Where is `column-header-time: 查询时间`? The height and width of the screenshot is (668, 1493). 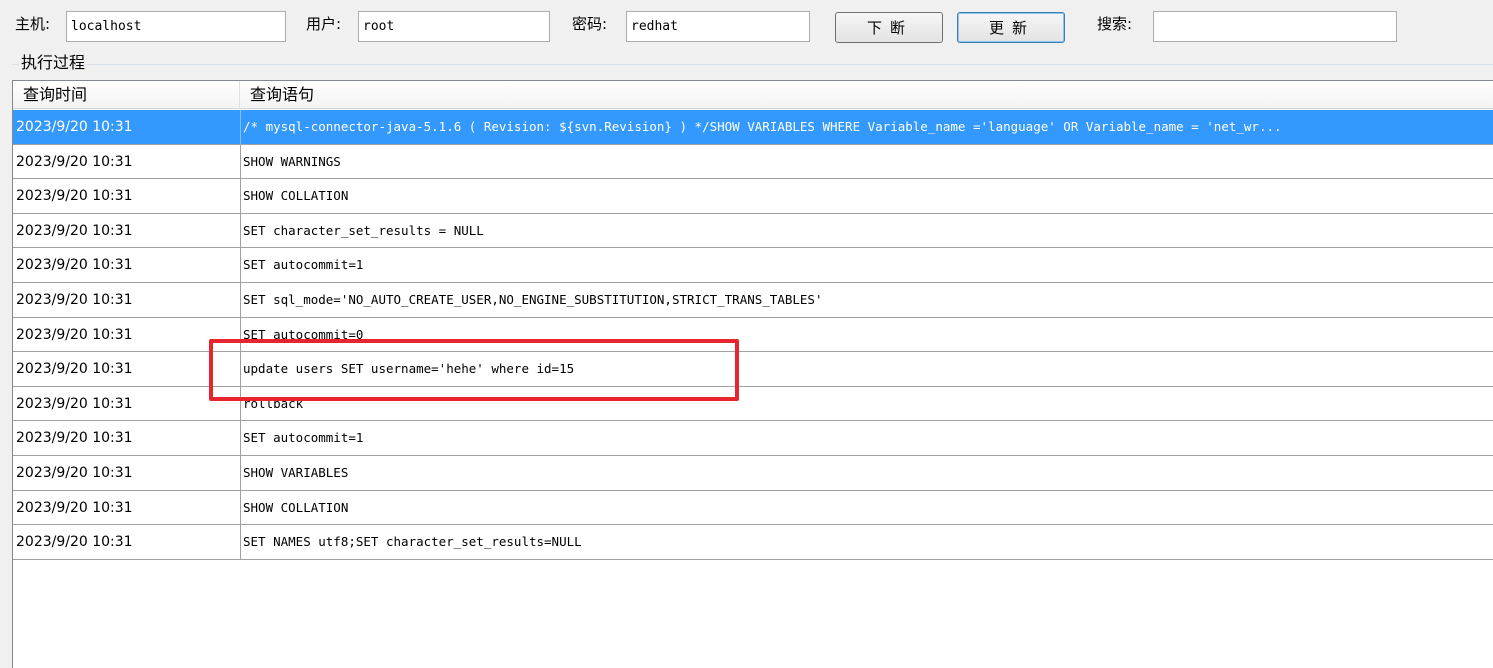
column-header-time: 查询时间 is located at coordinates (126, 95).